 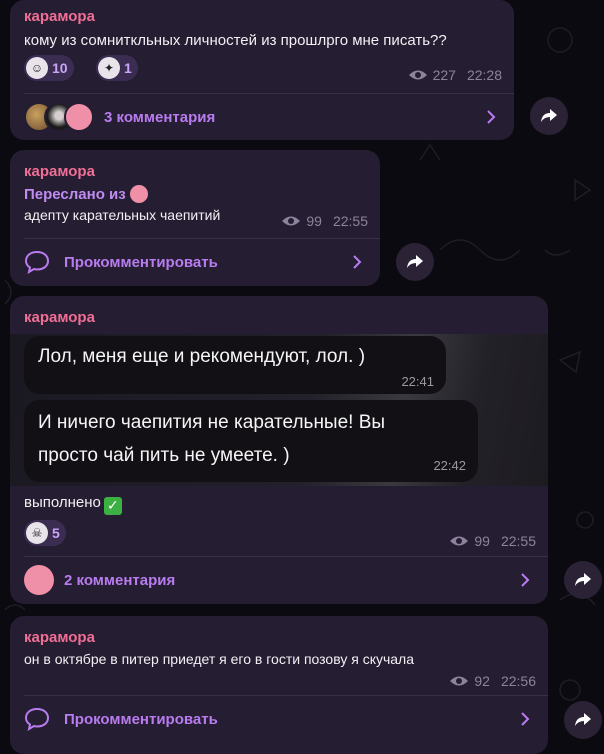 What do you see at coordinates (482, 681) in the screenshot?
I see `view-count: 92` at bounding box center [482, 681].